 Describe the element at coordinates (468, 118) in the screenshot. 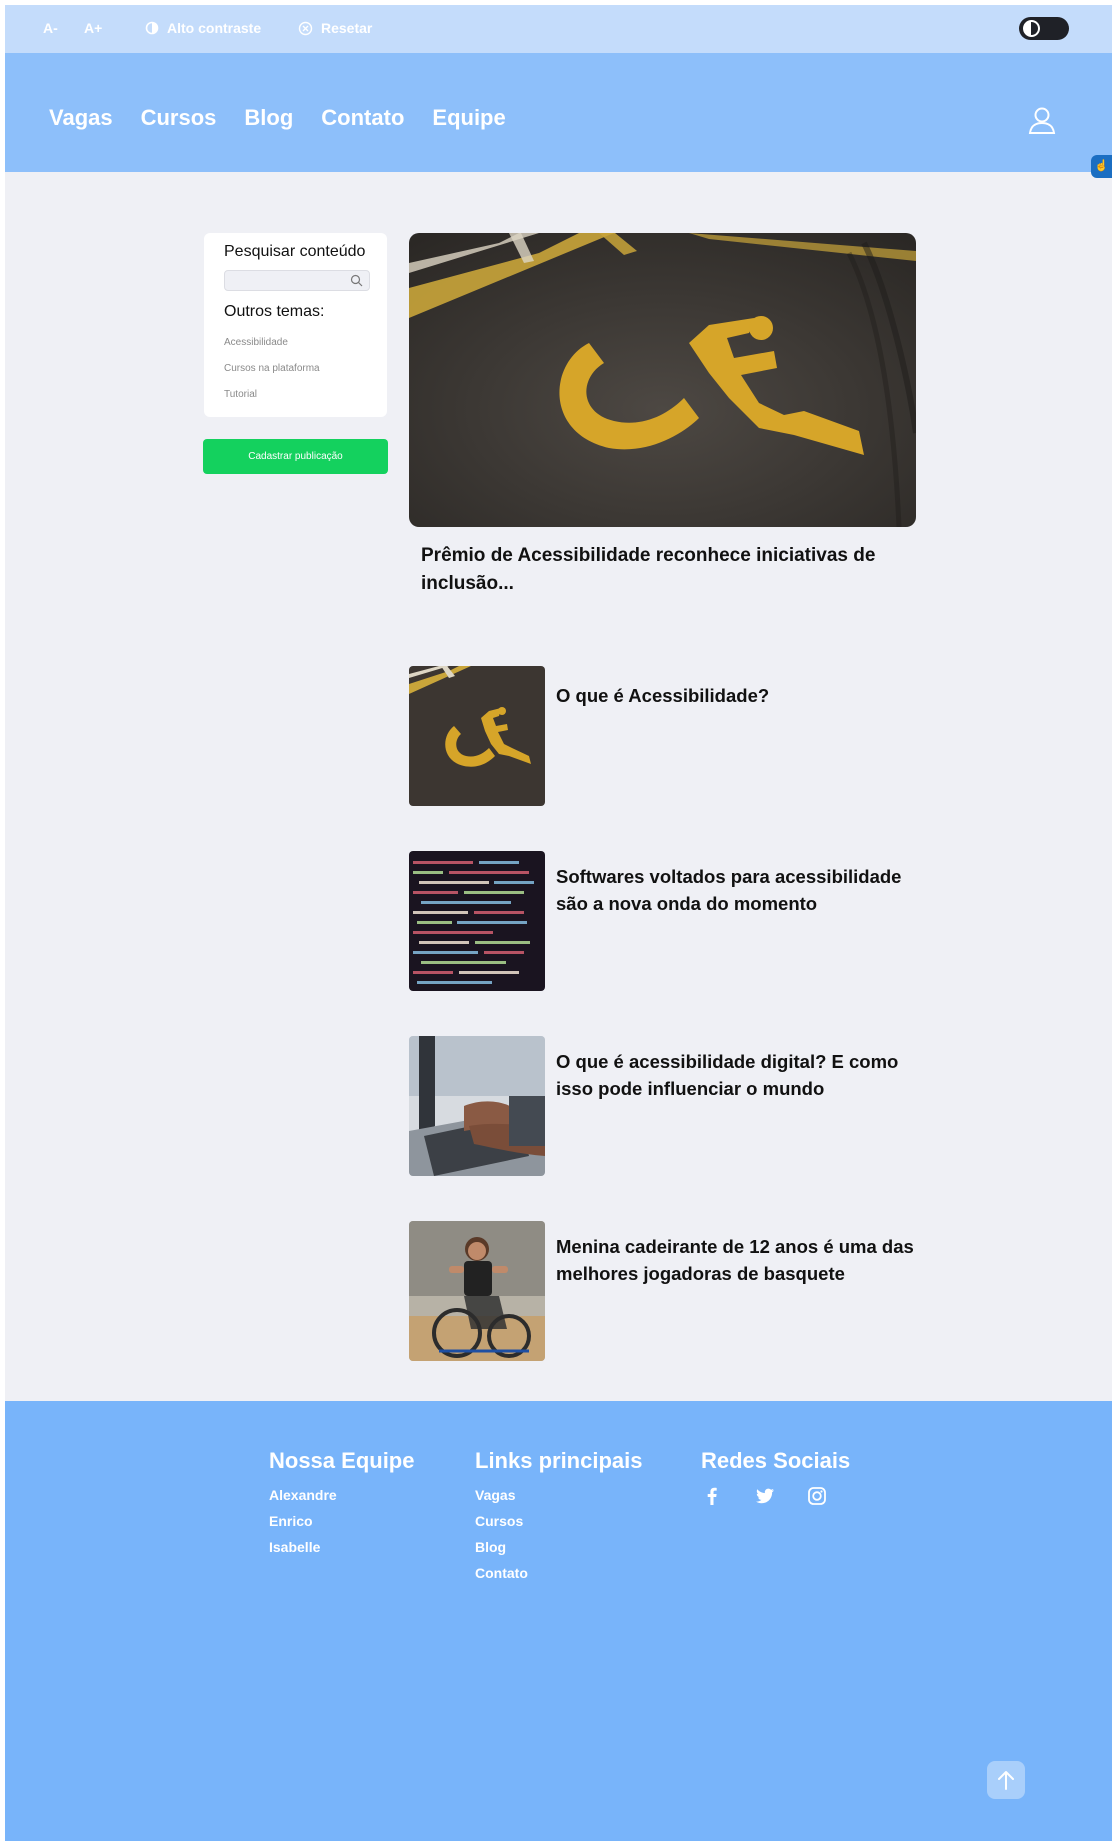

I see `nav-equipe: Equipe` at that location.